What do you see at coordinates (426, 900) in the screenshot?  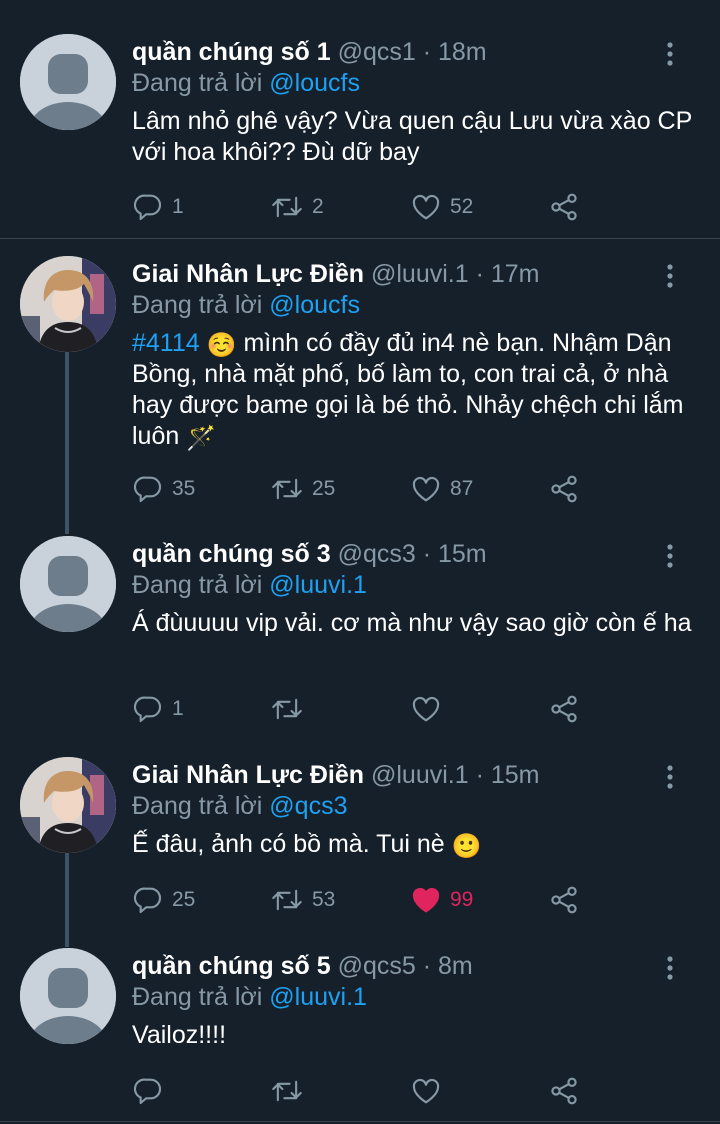 I see `heart-filled-icon` at bounding box center [426, 900].